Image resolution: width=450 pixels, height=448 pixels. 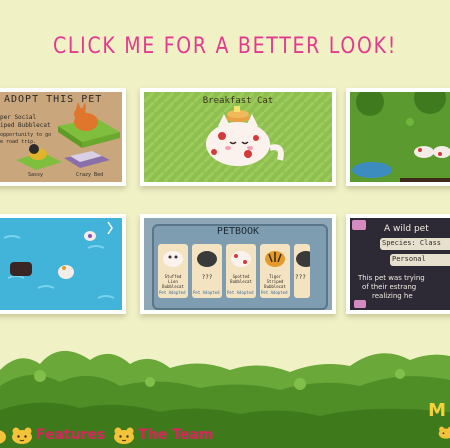 What do you see at coordinates (437, 410) in the screenshot?
I see `corner-letter: M` at bounding box center [437, 410].